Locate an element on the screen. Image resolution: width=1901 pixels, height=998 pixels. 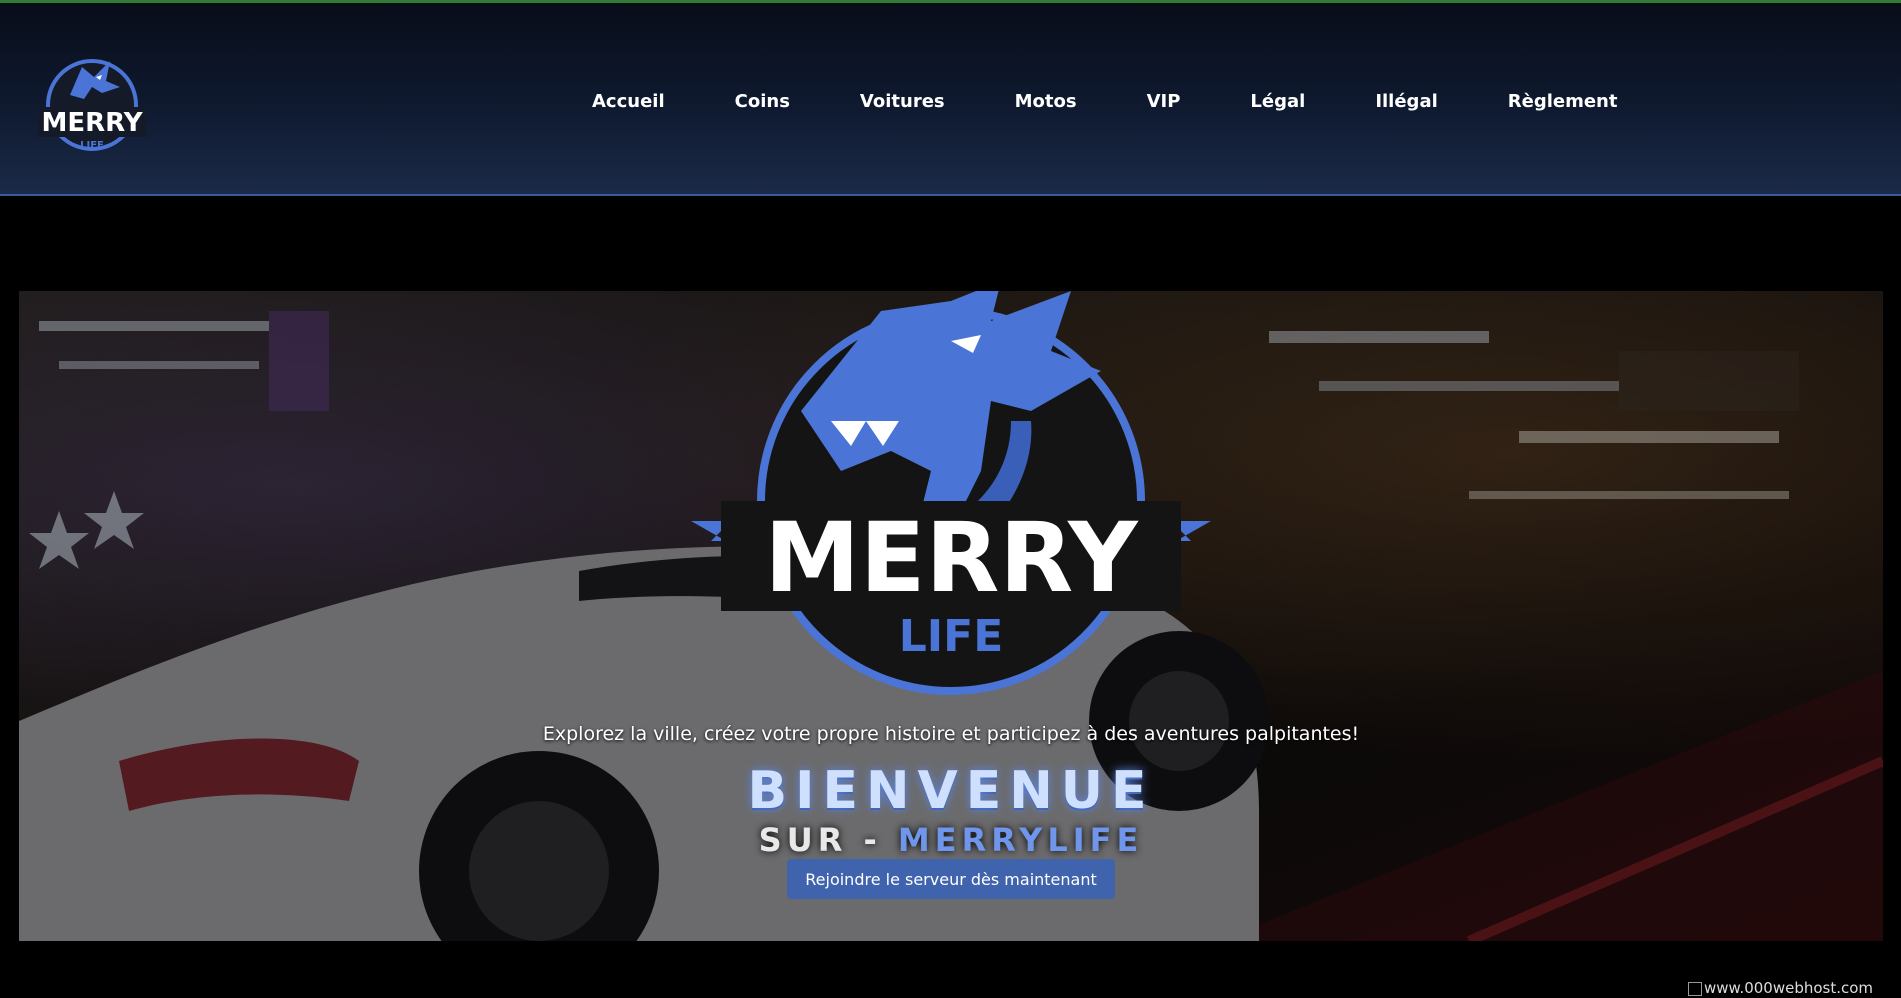
nav-coins: Coins is located at coordinates (762, 102).